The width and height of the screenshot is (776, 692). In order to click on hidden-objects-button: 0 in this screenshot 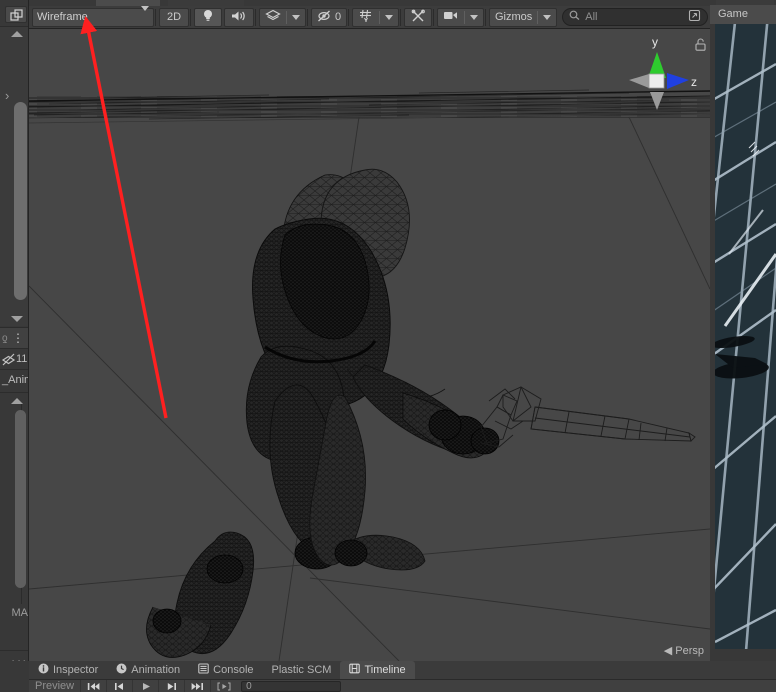, I will do `click(329, 17)`.